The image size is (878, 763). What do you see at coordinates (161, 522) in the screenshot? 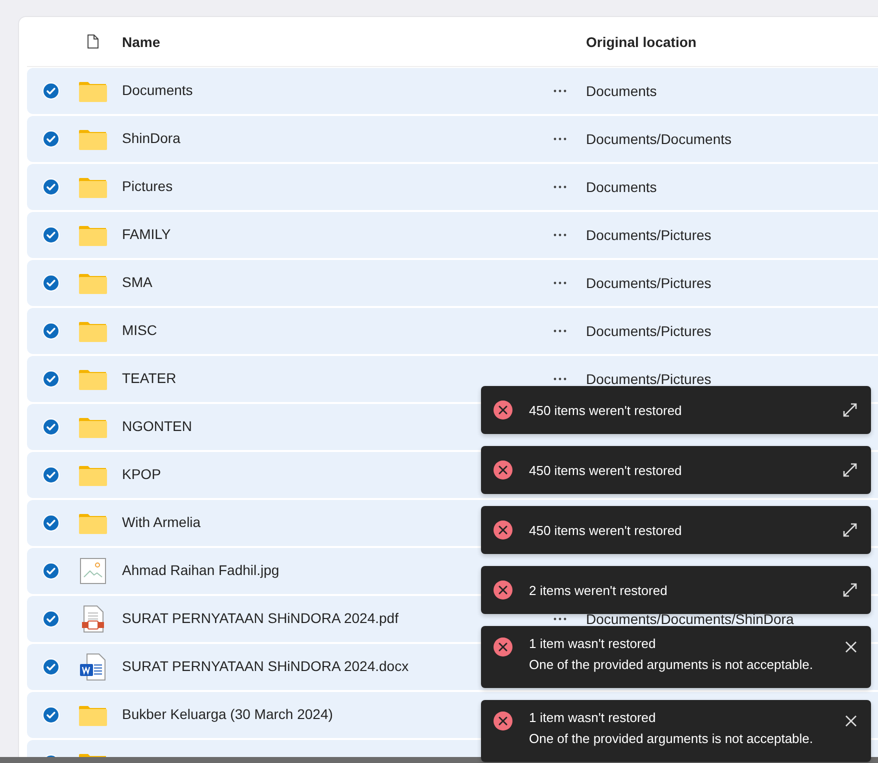
I see `file-name: With Armelia` at bounding box center [161, 522].